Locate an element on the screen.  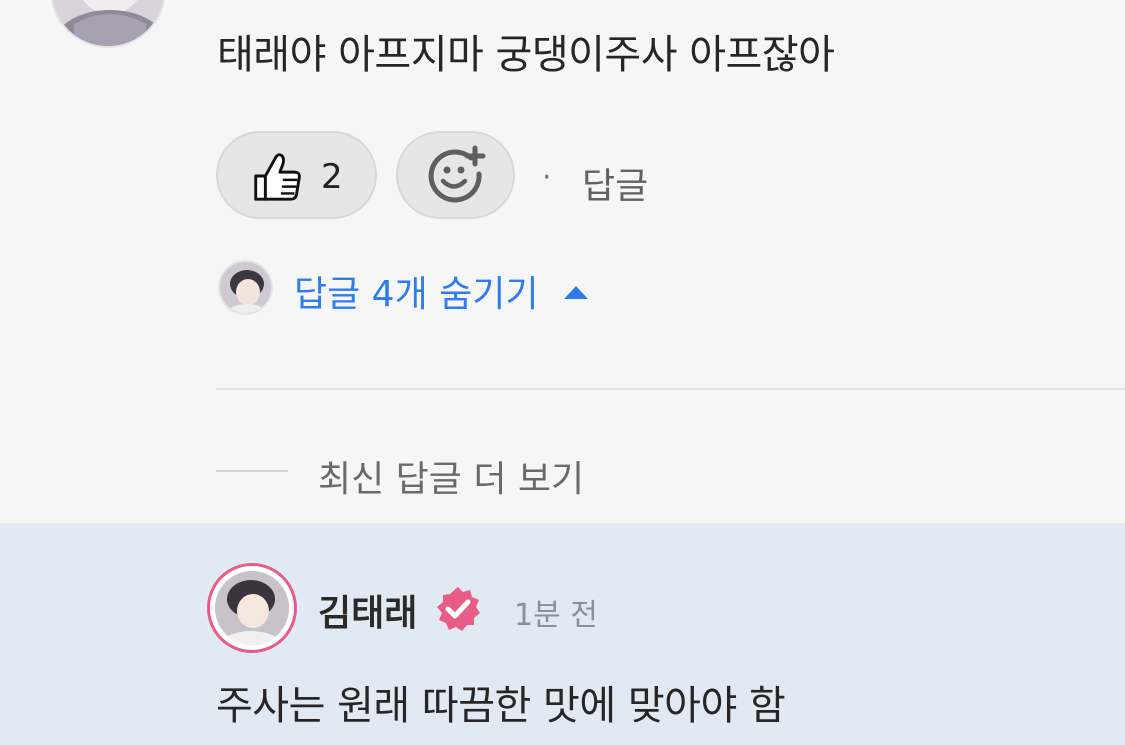
reply-button: 답글 is located at coordinates (615, 183).